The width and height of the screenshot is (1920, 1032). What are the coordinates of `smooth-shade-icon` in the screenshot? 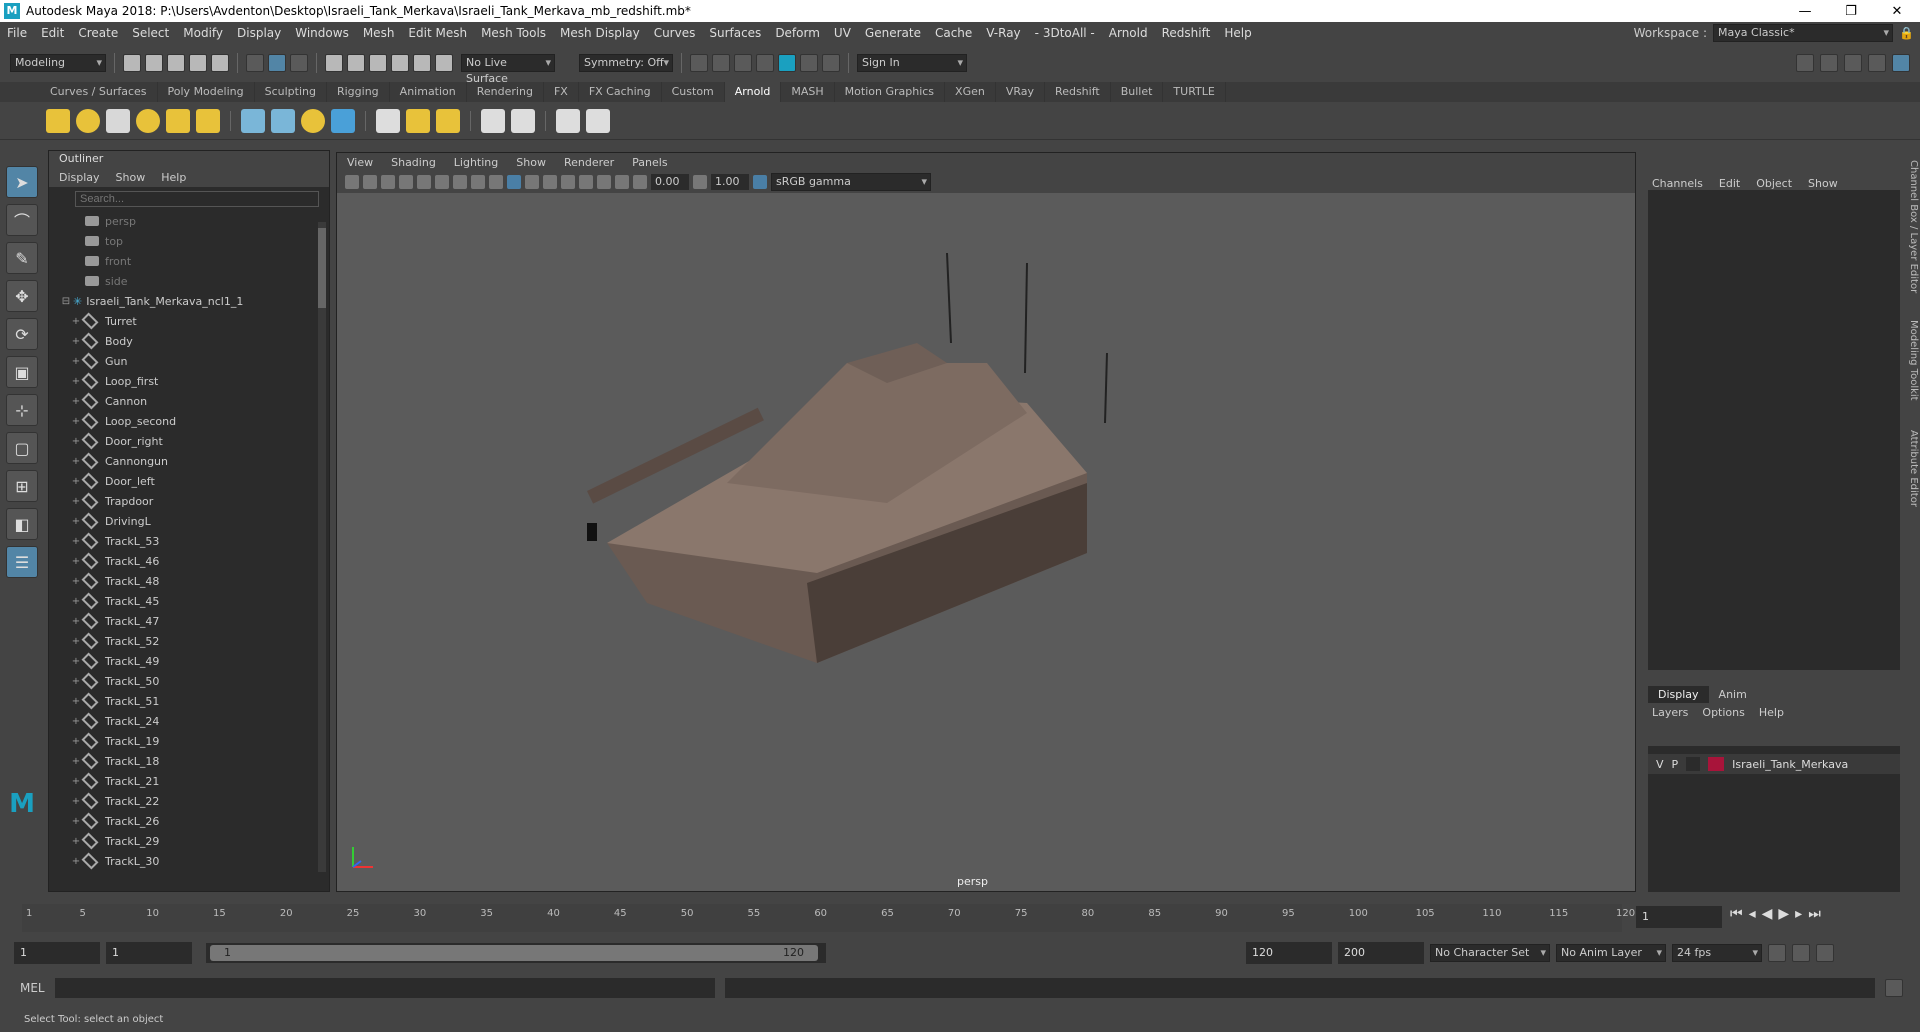 It's located at (514, 182).